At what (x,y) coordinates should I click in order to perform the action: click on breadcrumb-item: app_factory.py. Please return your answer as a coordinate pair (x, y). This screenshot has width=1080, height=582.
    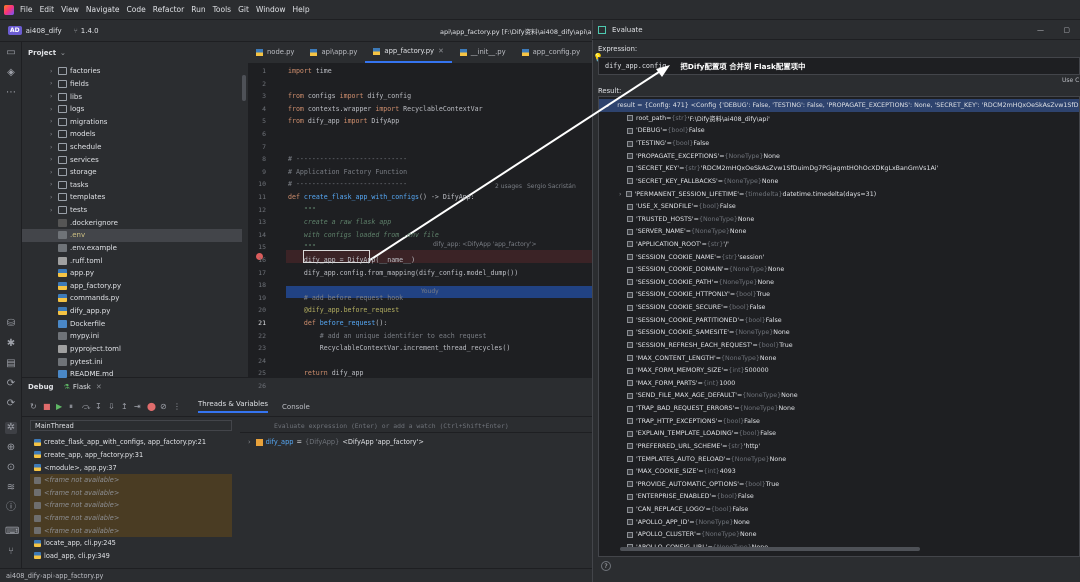
    Looking at the image, I should click on (79, 576).